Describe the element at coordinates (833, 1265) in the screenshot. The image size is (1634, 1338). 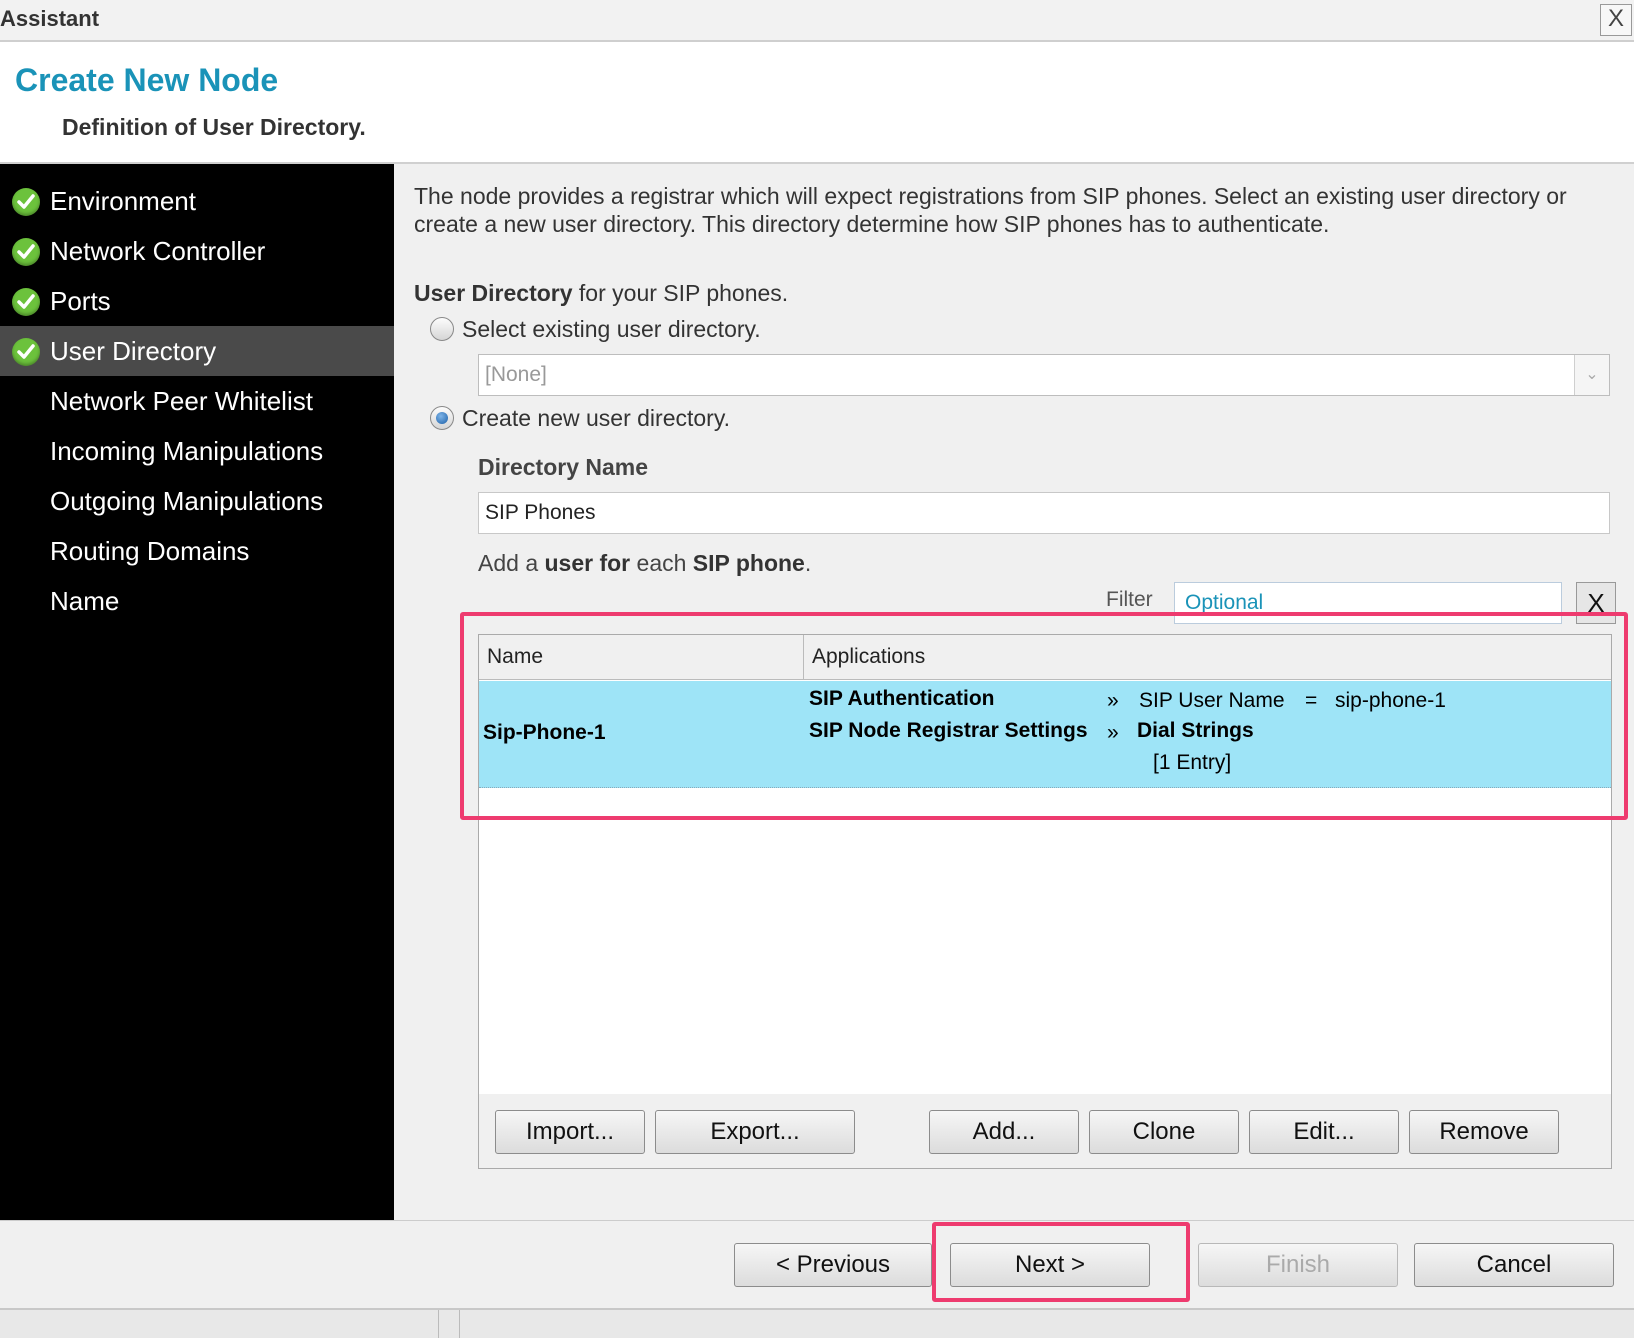
I see `previous-button: < Previous` at that location.